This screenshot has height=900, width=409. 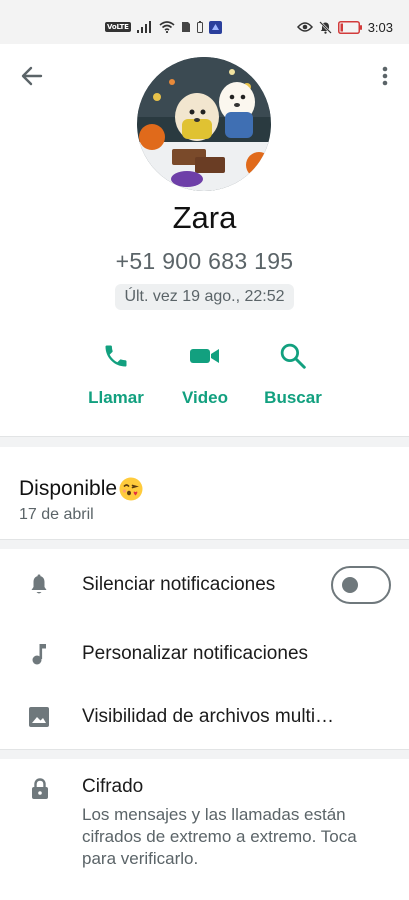 What do you see at coordinates (293, 373) in the screenshot?
I see `search-button: Buscar` at bounding box center [293, 373].